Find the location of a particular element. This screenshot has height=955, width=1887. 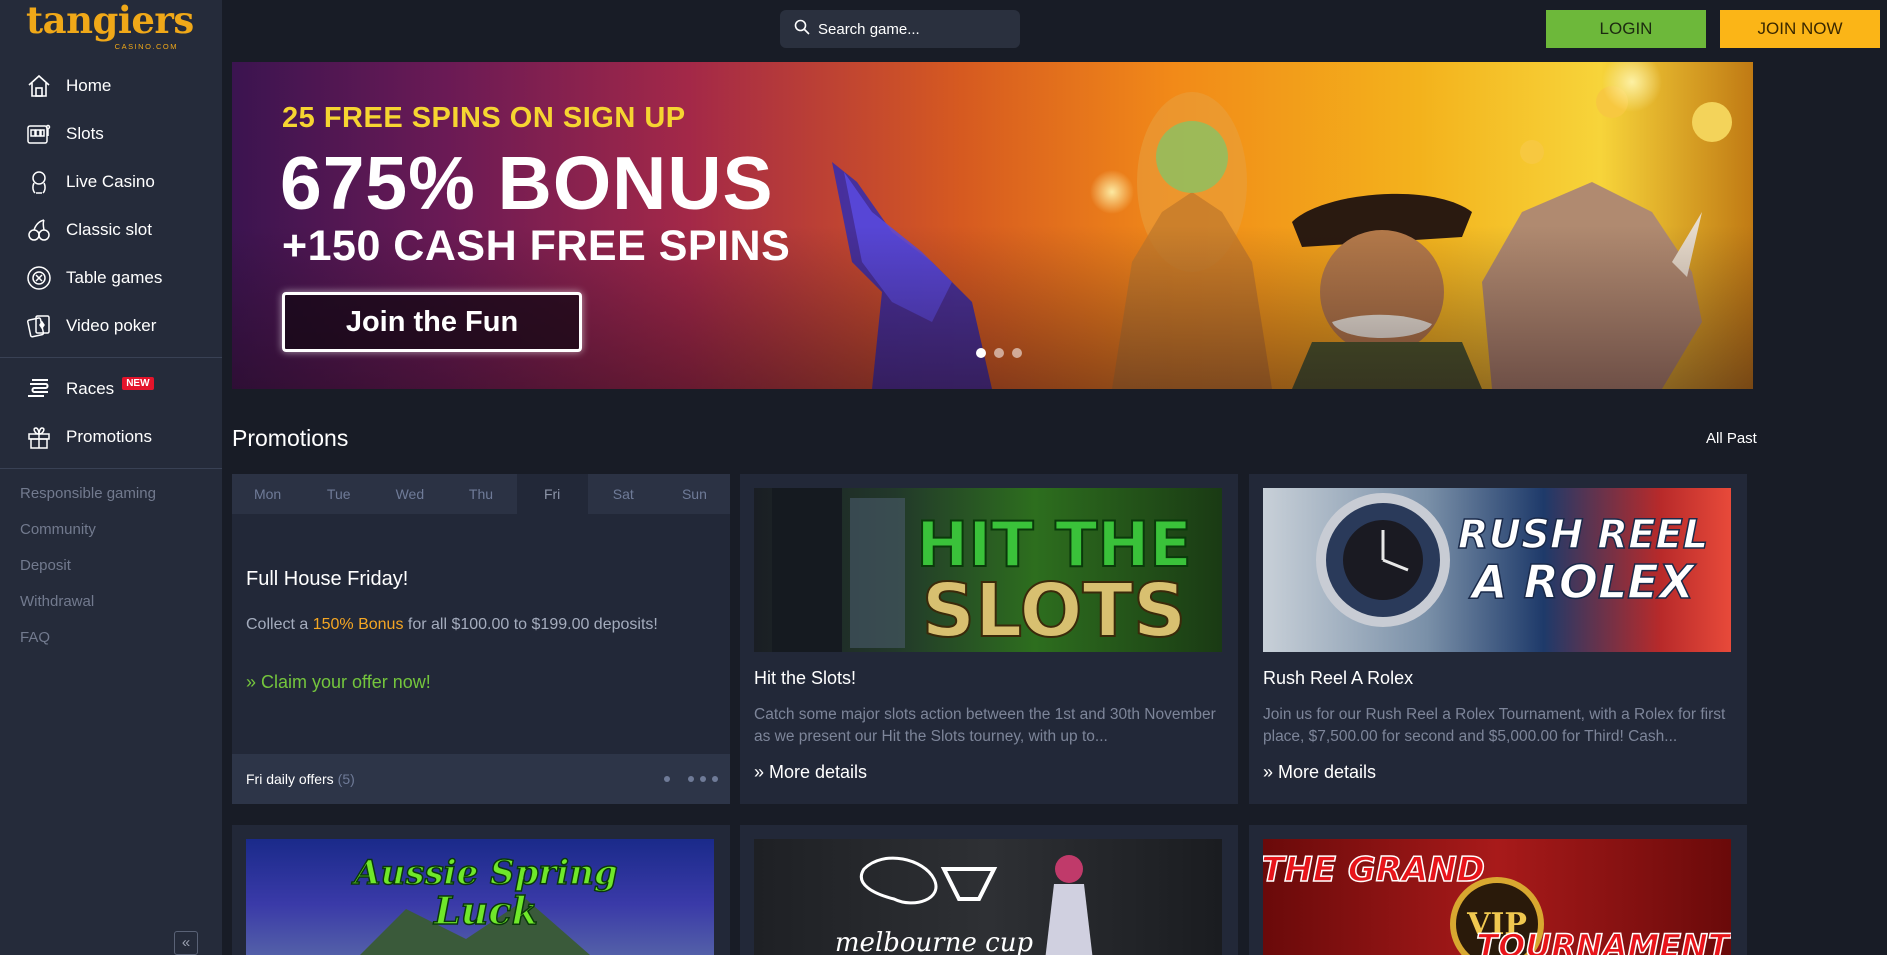

hero-tagline: +150 CASH FREE SPINS is located at coordinates (536, 246).